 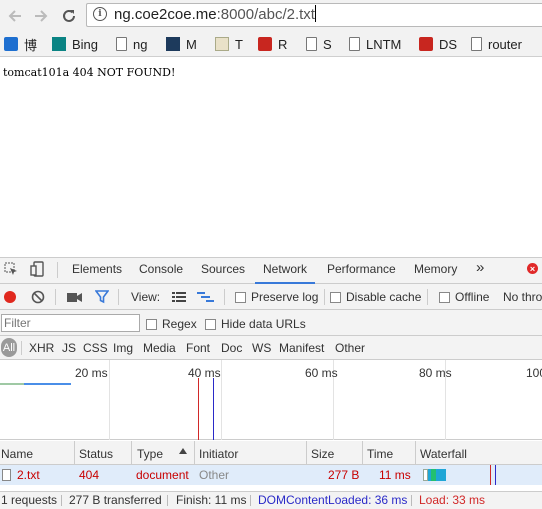 What do you see at coordinates (265, 44) in the screenshot?
I see `redis-icon` at bounding box center [265, 44].